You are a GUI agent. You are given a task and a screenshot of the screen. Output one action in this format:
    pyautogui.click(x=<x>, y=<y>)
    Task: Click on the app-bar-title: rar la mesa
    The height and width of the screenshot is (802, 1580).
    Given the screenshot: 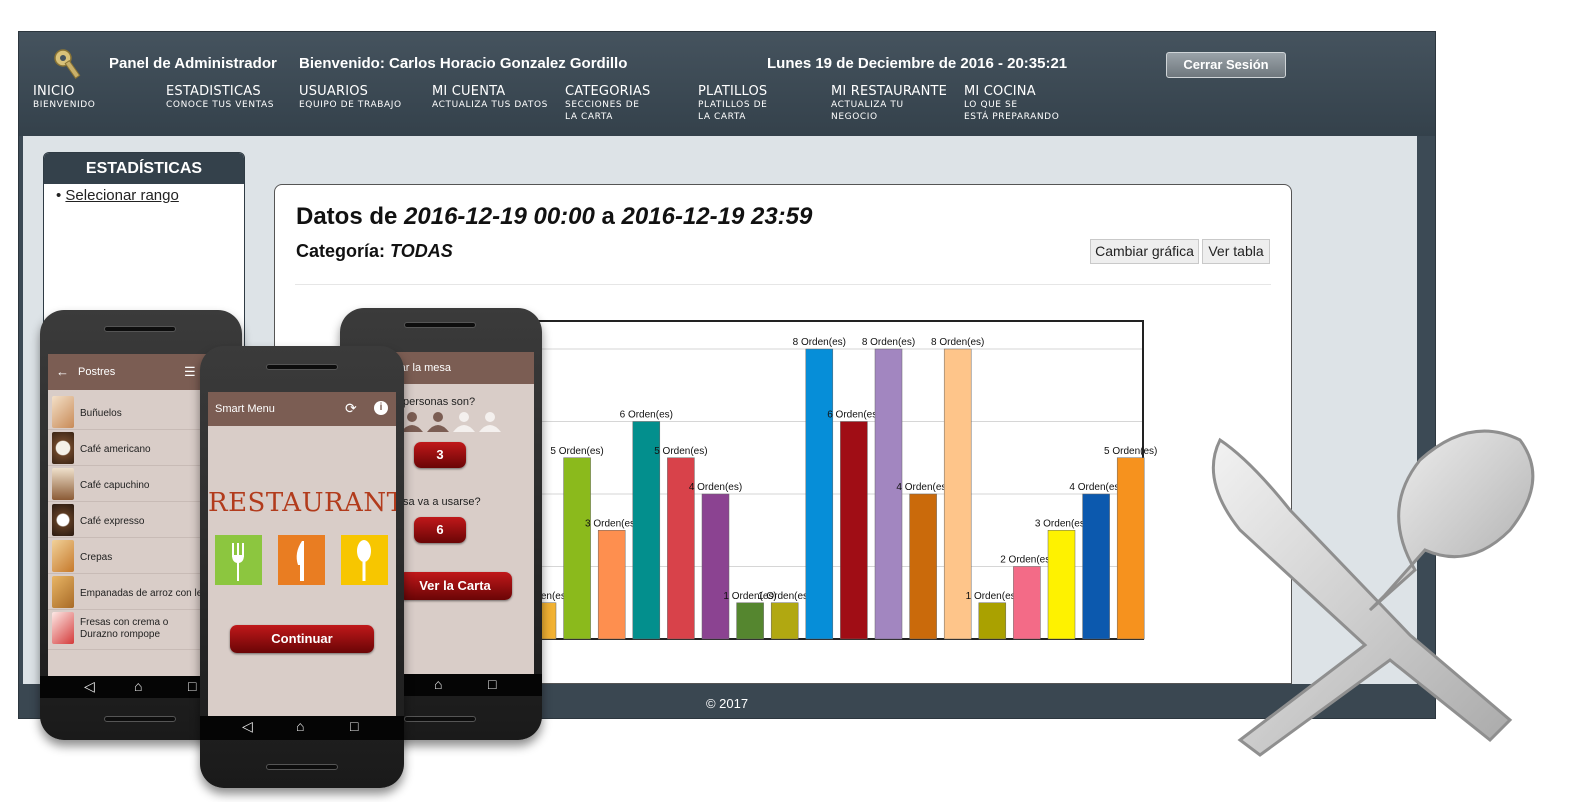 What is the action you would take?
    pyautogui.click(x=424, y=368)
    